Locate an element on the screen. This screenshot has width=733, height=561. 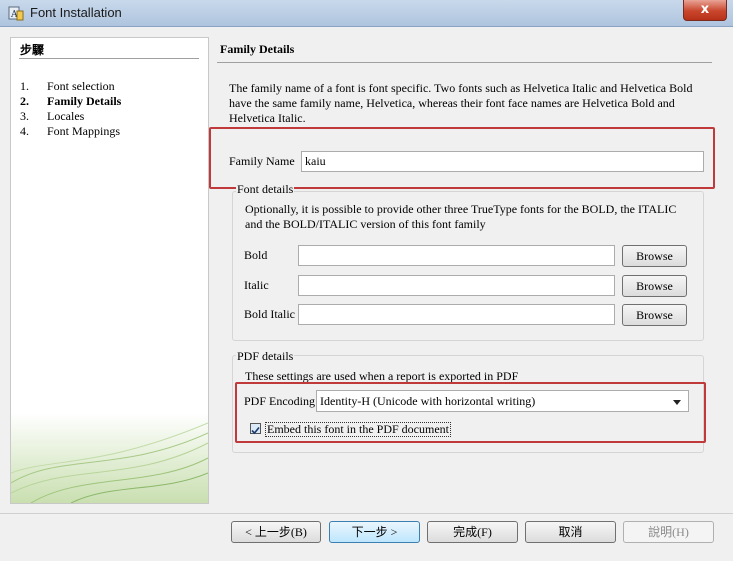
italic-font-input is located at coordinates (456, 285).